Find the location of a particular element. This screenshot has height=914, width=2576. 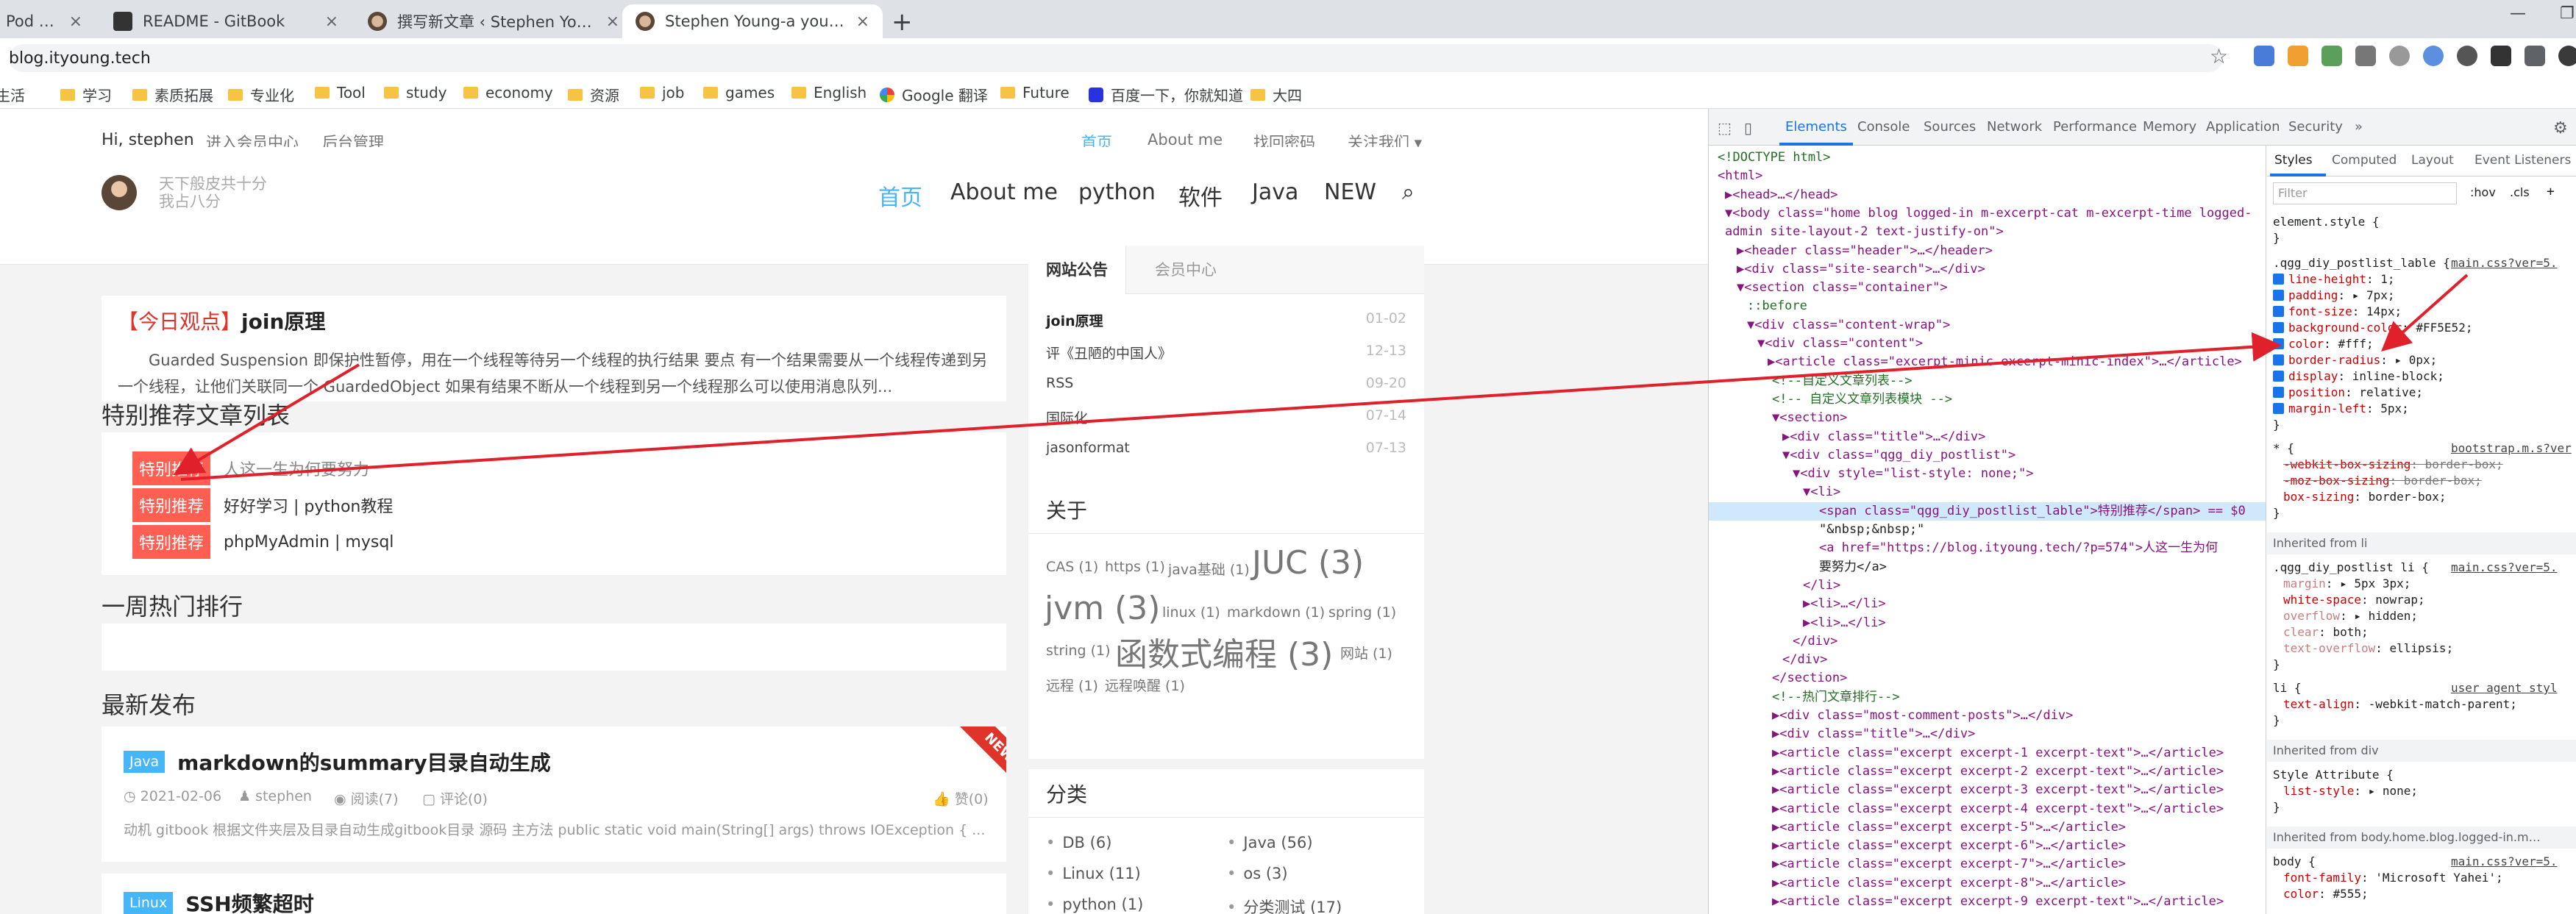

notice-item: RSS is located at coordinates (1059, 383).